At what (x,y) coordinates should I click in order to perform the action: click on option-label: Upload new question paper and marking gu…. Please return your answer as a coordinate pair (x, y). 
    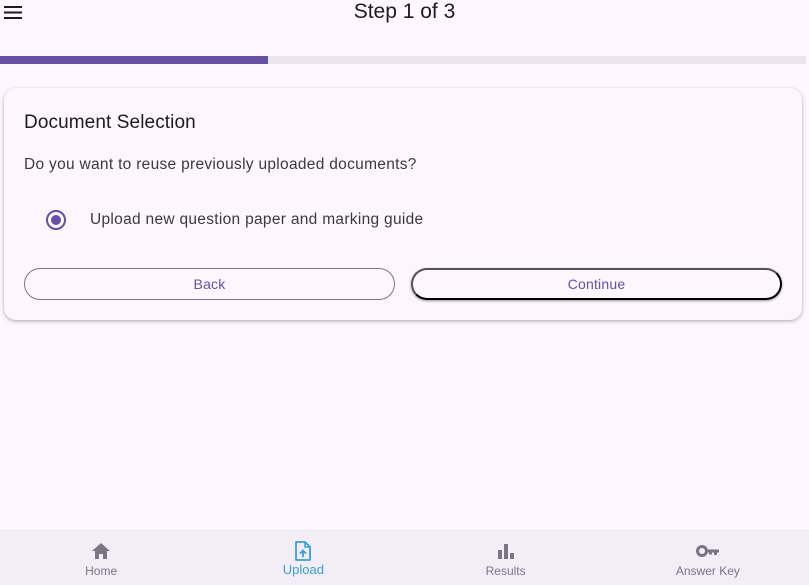
    Looking at the image, I should click on (257, 219).